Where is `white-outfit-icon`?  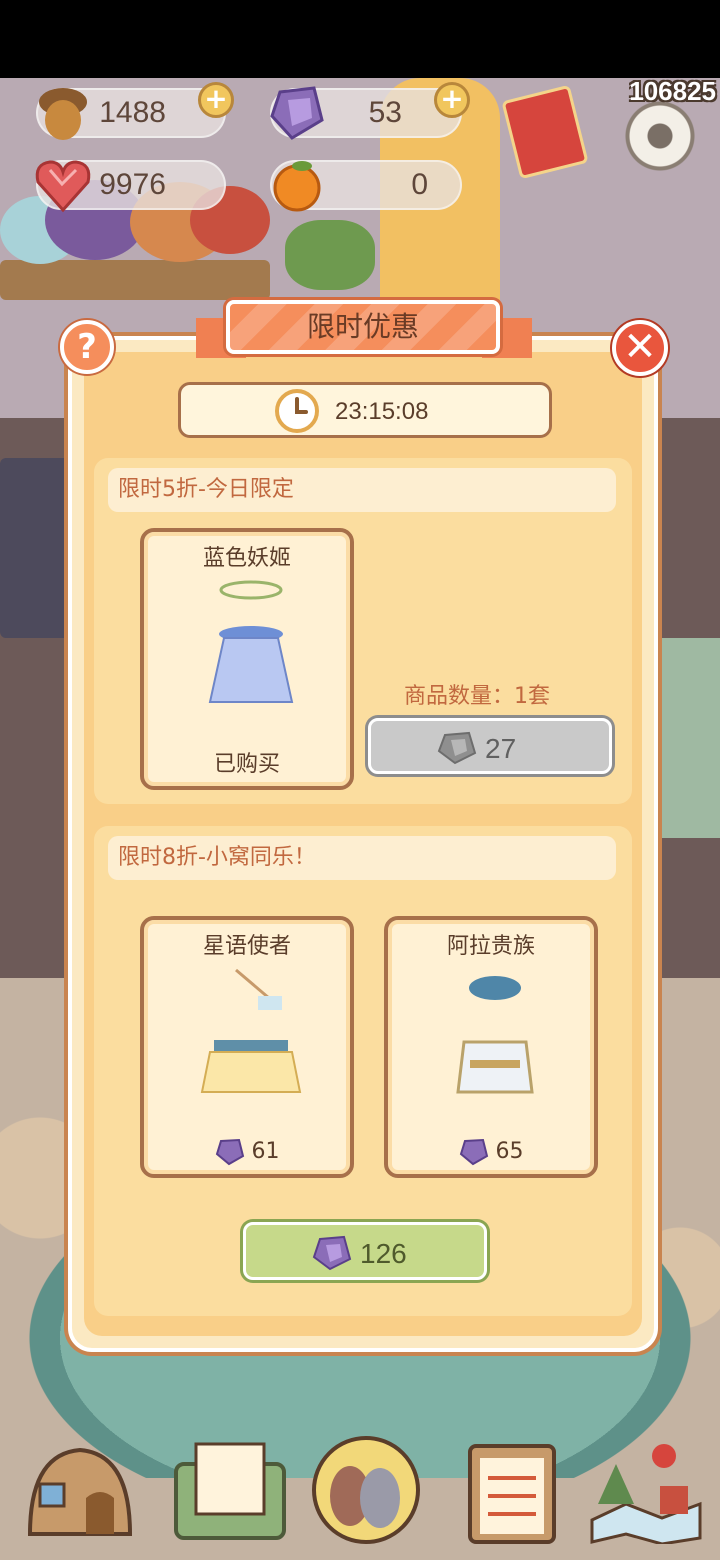 white-outfit-icon is located at coordinates (495, 1035).